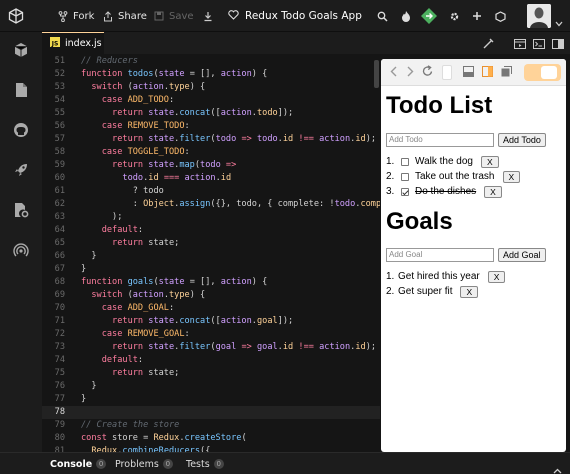 This screenshot has height=474, width=570. Describe the element at coordinates (394, 72) in the screenshot. I see `back-arrow-icon` at that location.